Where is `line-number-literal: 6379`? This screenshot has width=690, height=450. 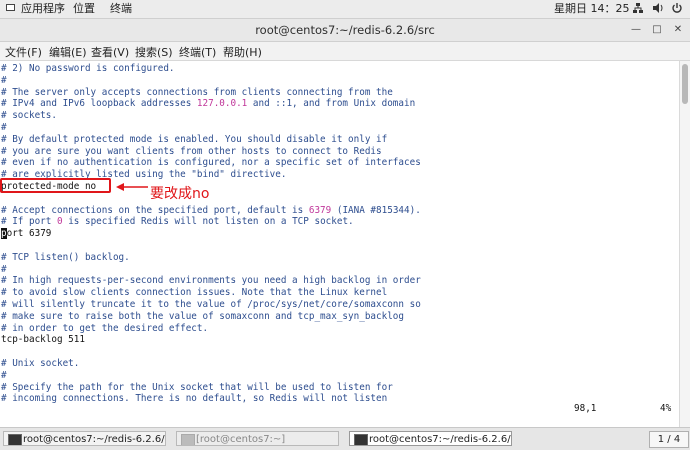 line-number-literal: 6379 is located at coordinates (320, 210).